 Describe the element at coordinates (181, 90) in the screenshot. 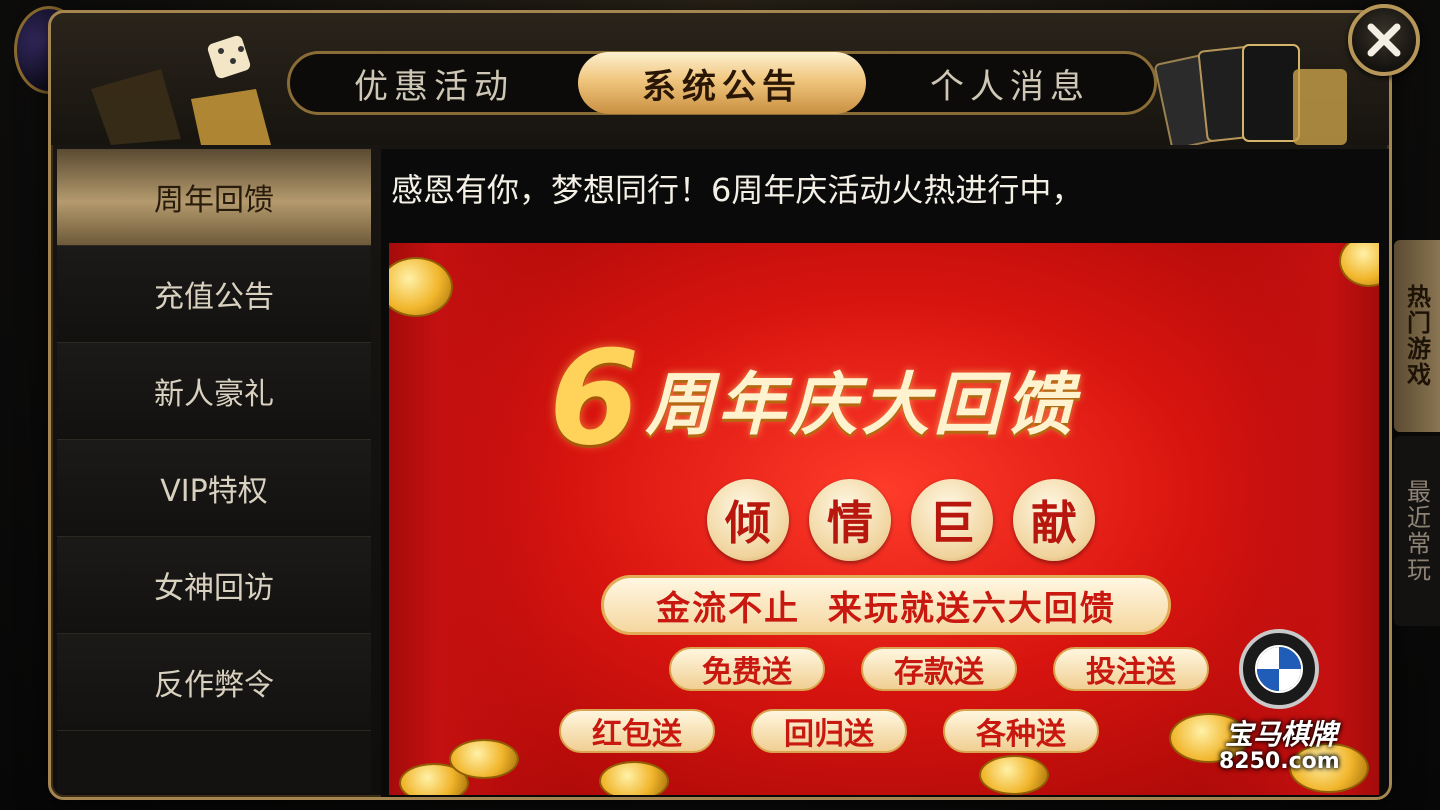

I see `dice-cards-decoration` at that location.